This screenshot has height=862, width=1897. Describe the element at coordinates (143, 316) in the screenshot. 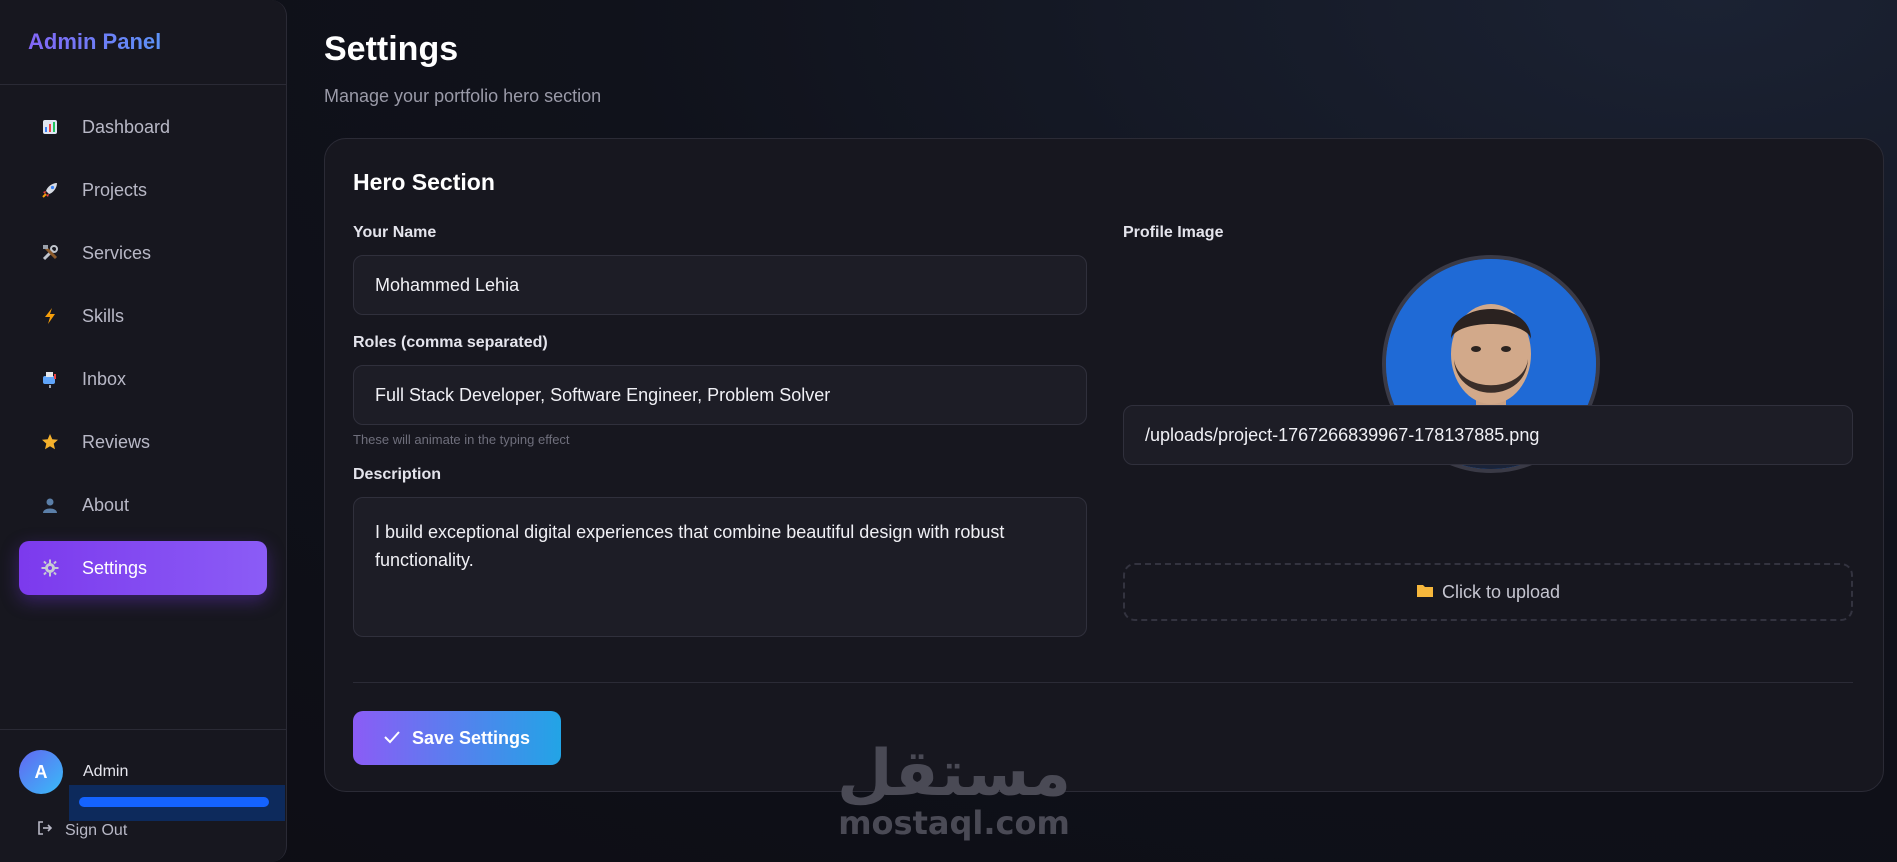

I see `sidebar-item-skills: Skills` at that location.